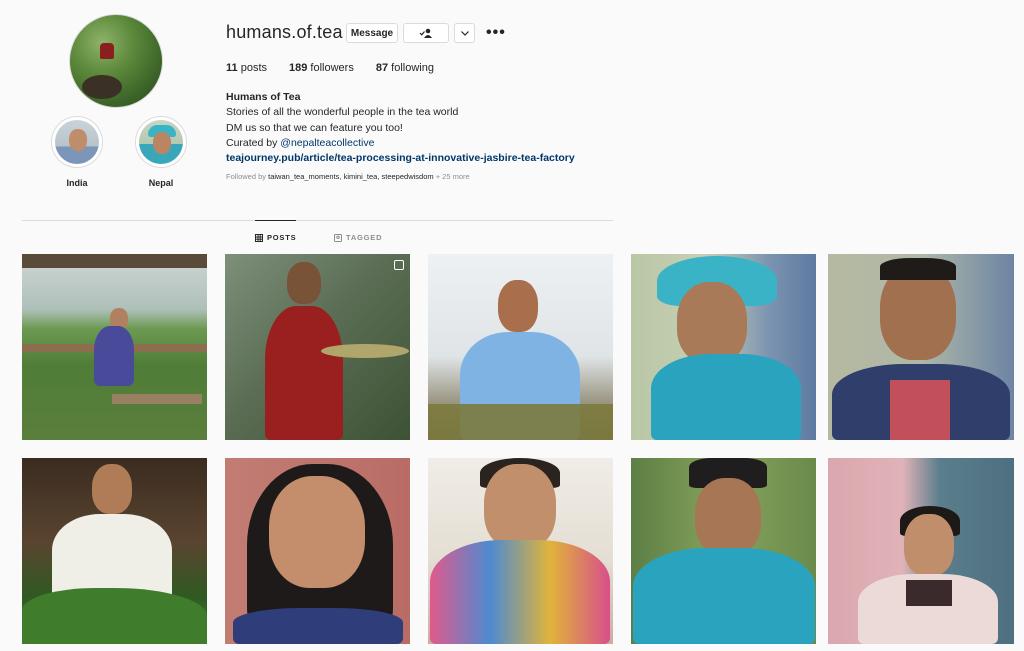 The height and width of the screenshot is (651, 1024). What do you see at coordinates (338, 237) in the screenshot?
I see `tag-portrait-icon` at bounding box center [338, 237].